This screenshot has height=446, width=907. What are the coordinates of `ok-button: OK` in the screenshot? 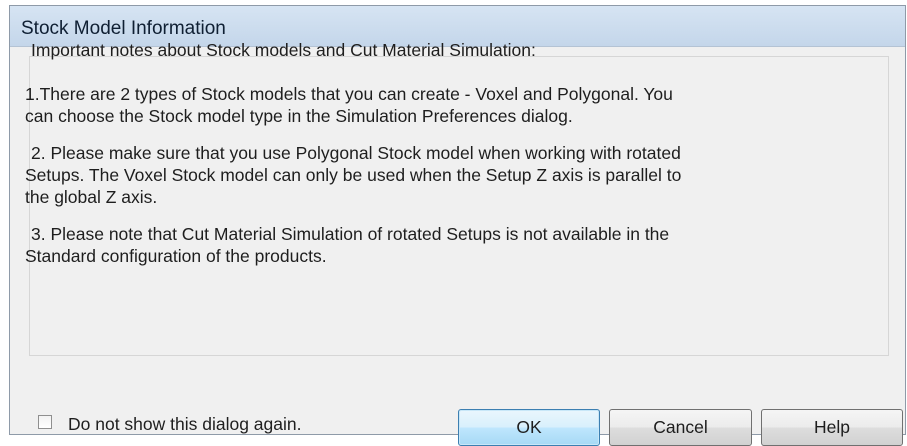 It's located at (529, 427).